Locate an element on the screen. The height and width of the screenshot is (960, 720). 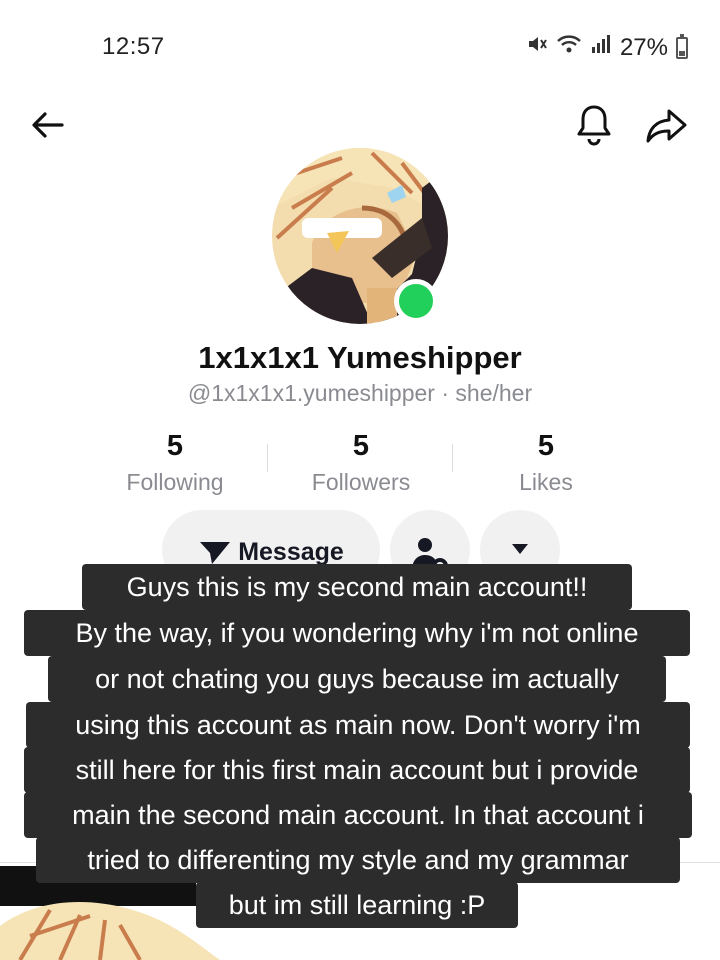
stat-followers-label: Followers is located at coordinates (361, 482).